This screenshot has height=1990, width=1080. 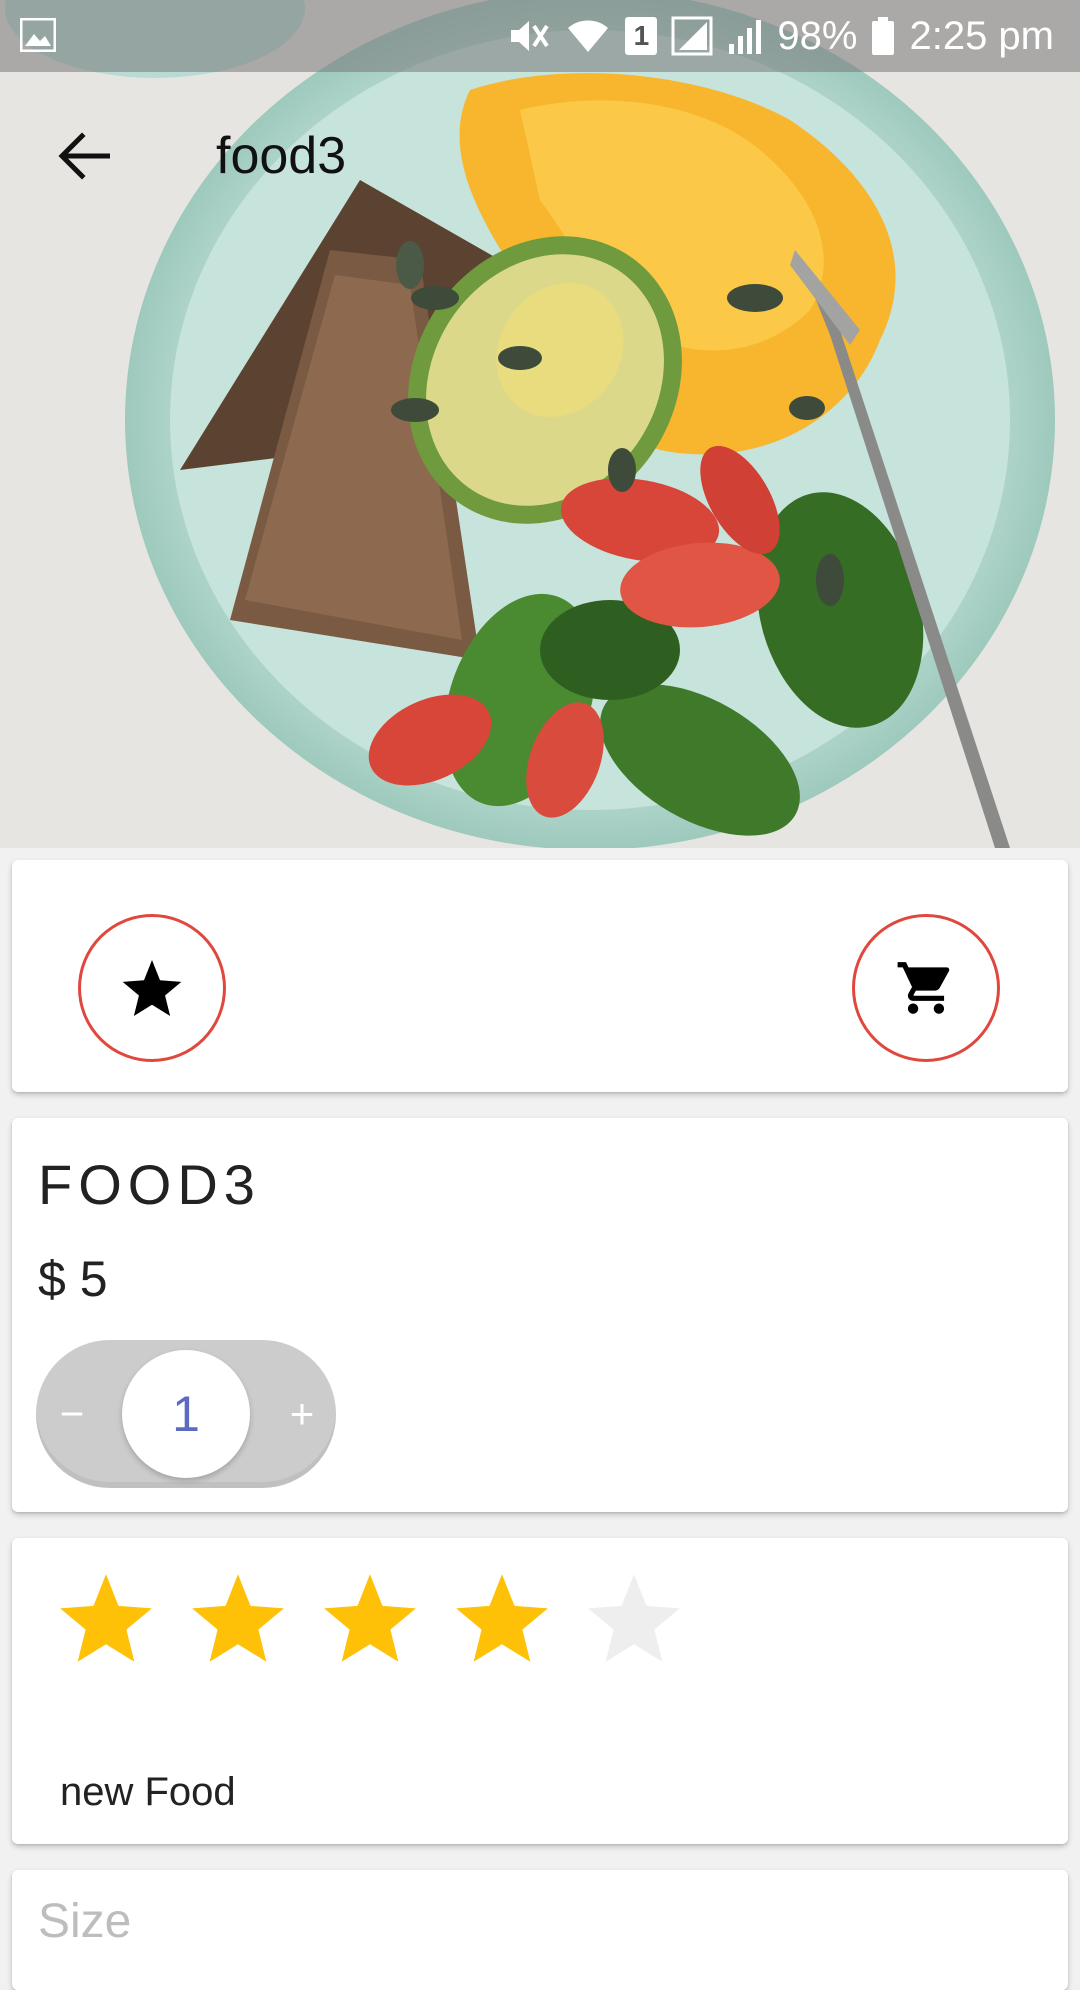 I want to click on star-icon, so click(x=152, y=988).